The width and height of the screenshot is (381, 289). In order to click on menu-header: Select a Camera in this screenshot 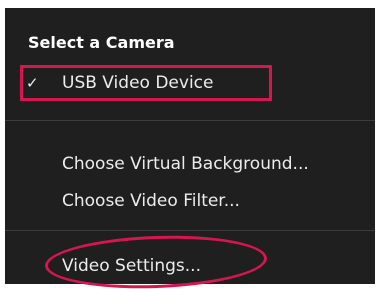, I will do `click(101, 42)`.